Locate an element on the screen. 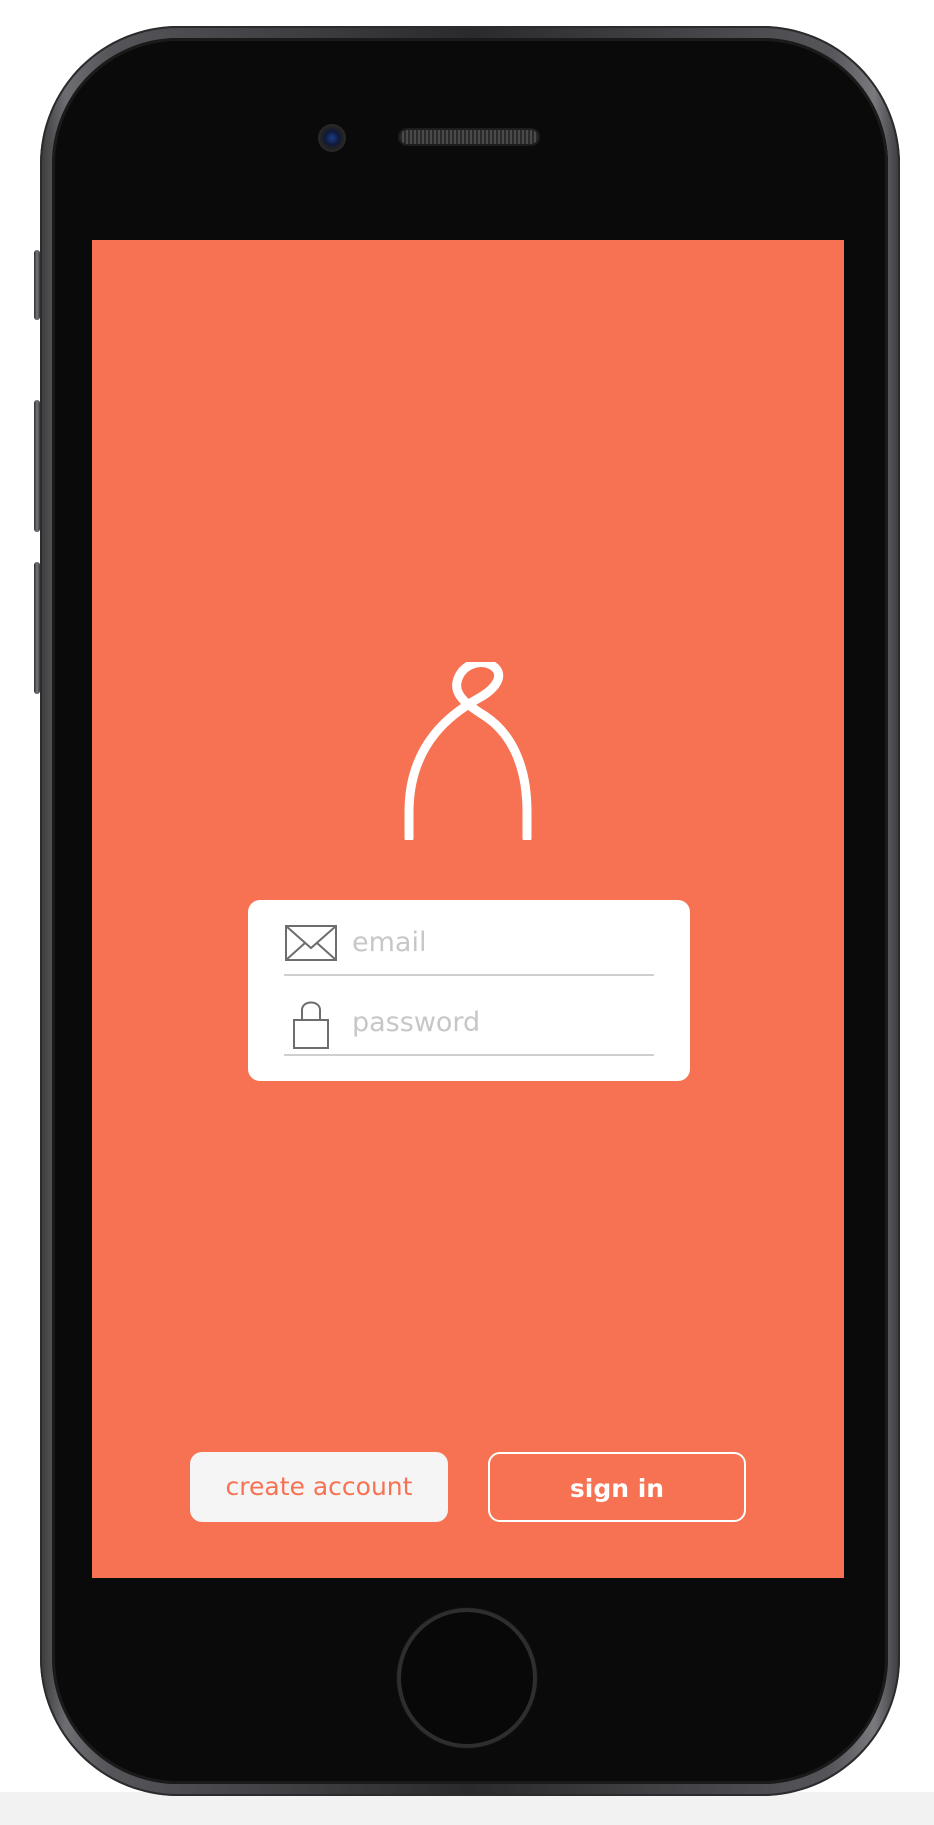  earpiece-speaker is located at coordinates (469, 137).